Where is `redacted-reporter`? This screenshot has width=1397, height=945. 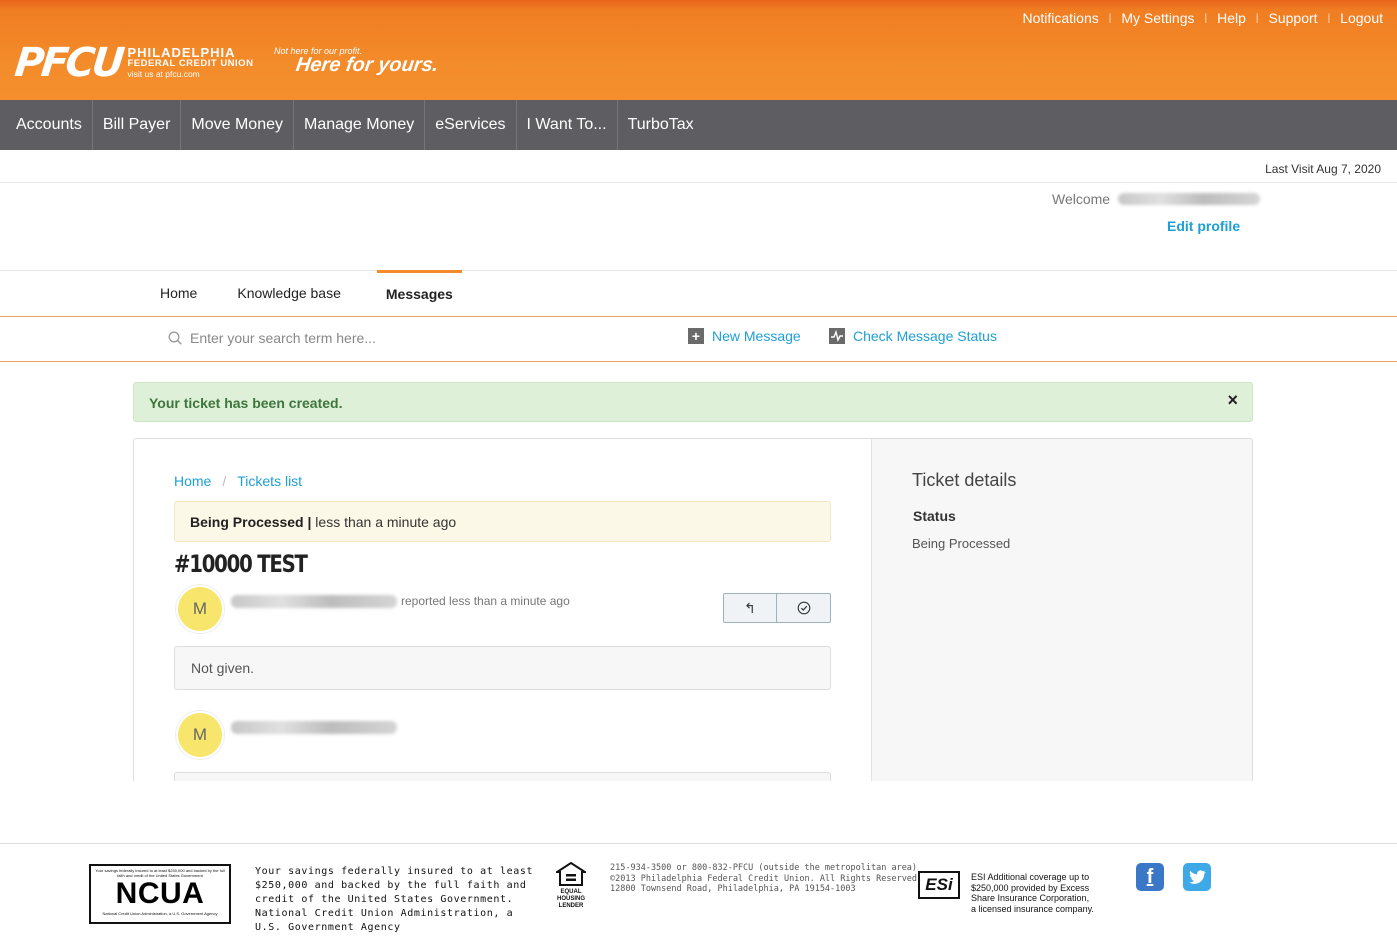
redacted-reporter is located at coordinates (314, 601).